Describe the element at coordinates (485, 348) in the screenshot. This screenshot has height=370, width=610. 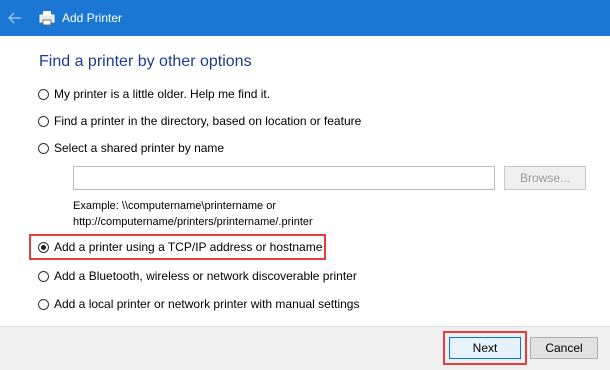
I see `next-button: Next` at that location.